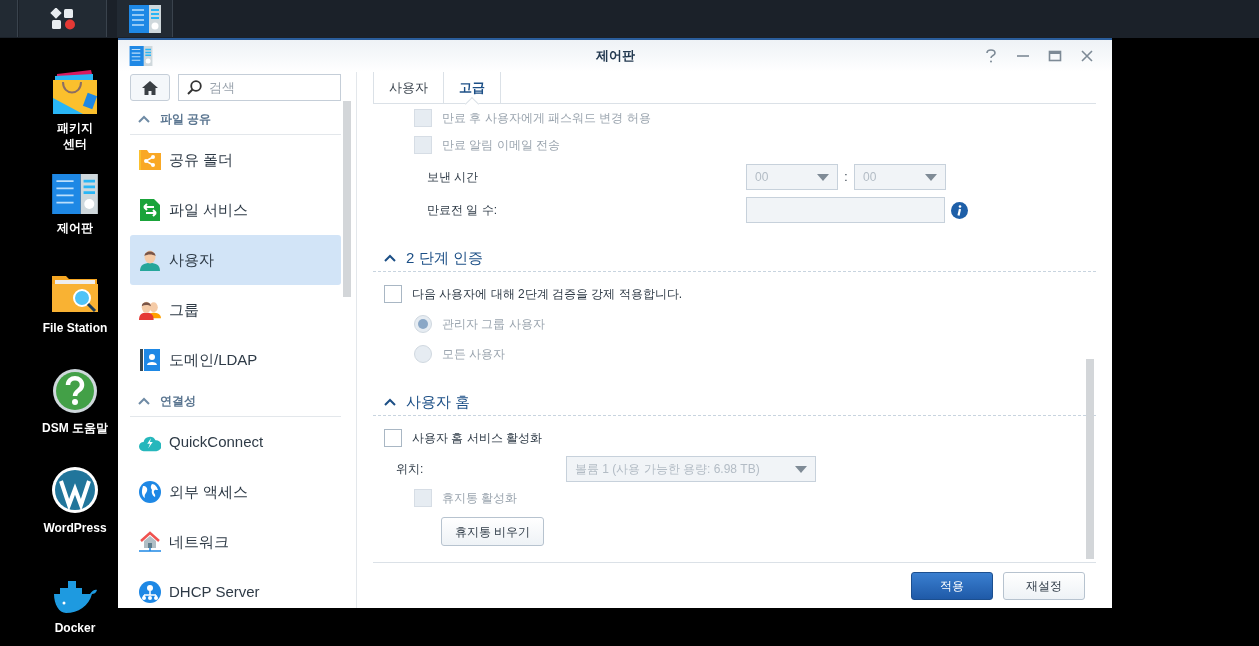  What do you see at coordinates (186, 118) in the screenshot?
I see `section-header: 파일 공유` at bounding box center [186, 118].